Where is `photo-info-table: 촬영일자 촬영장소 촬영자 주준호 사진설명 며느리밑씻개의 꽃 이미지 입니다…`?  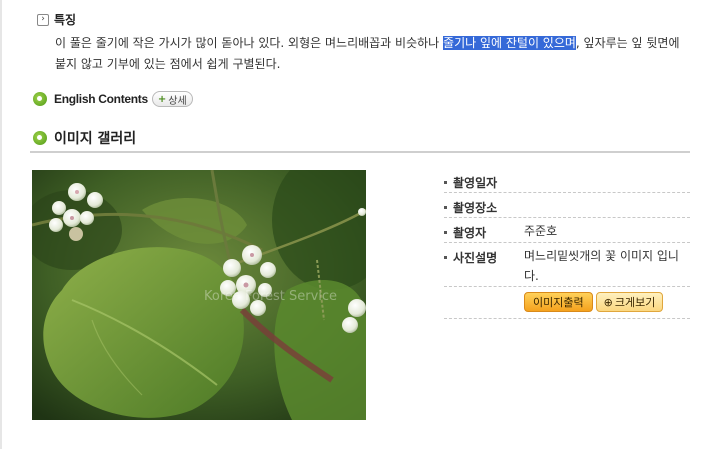
photo-info-table: 촬영일자 촬영장소 촬영자 주준호 사진설명 며느리밑씻개의 꽃 이미지 입니다… is located at coordinates (567, 243).